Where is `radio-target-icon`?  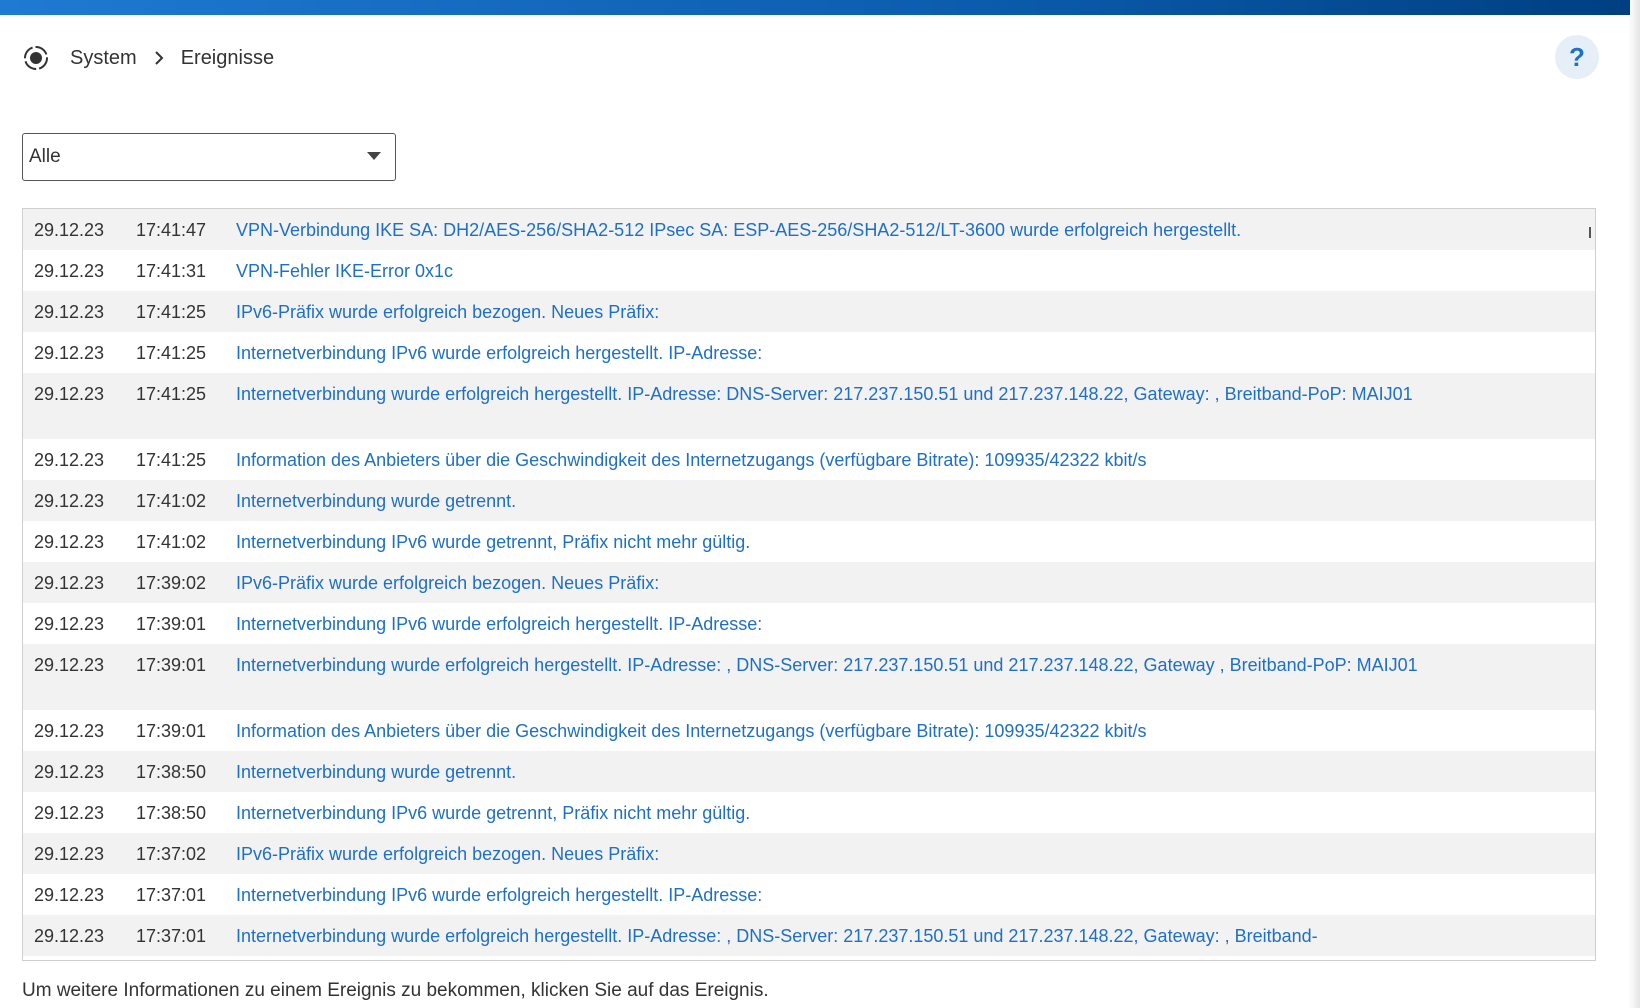 radio-target-icon is located at coordinates (36, 58).